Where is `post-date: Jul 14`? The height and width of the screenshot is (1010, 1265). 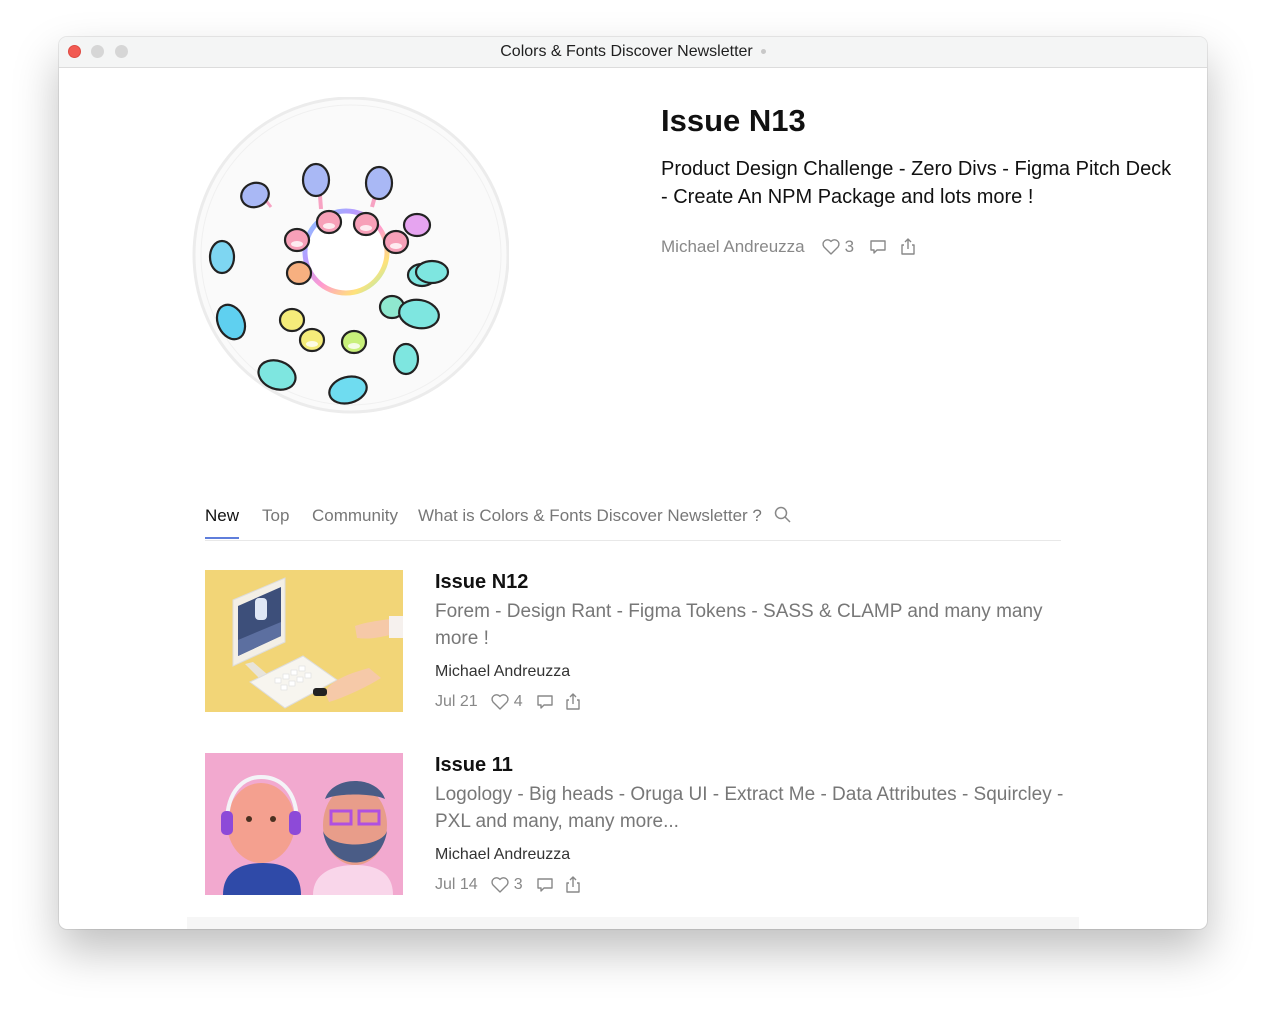
post-date: Jul 14 is located at coordinates (456, 884).